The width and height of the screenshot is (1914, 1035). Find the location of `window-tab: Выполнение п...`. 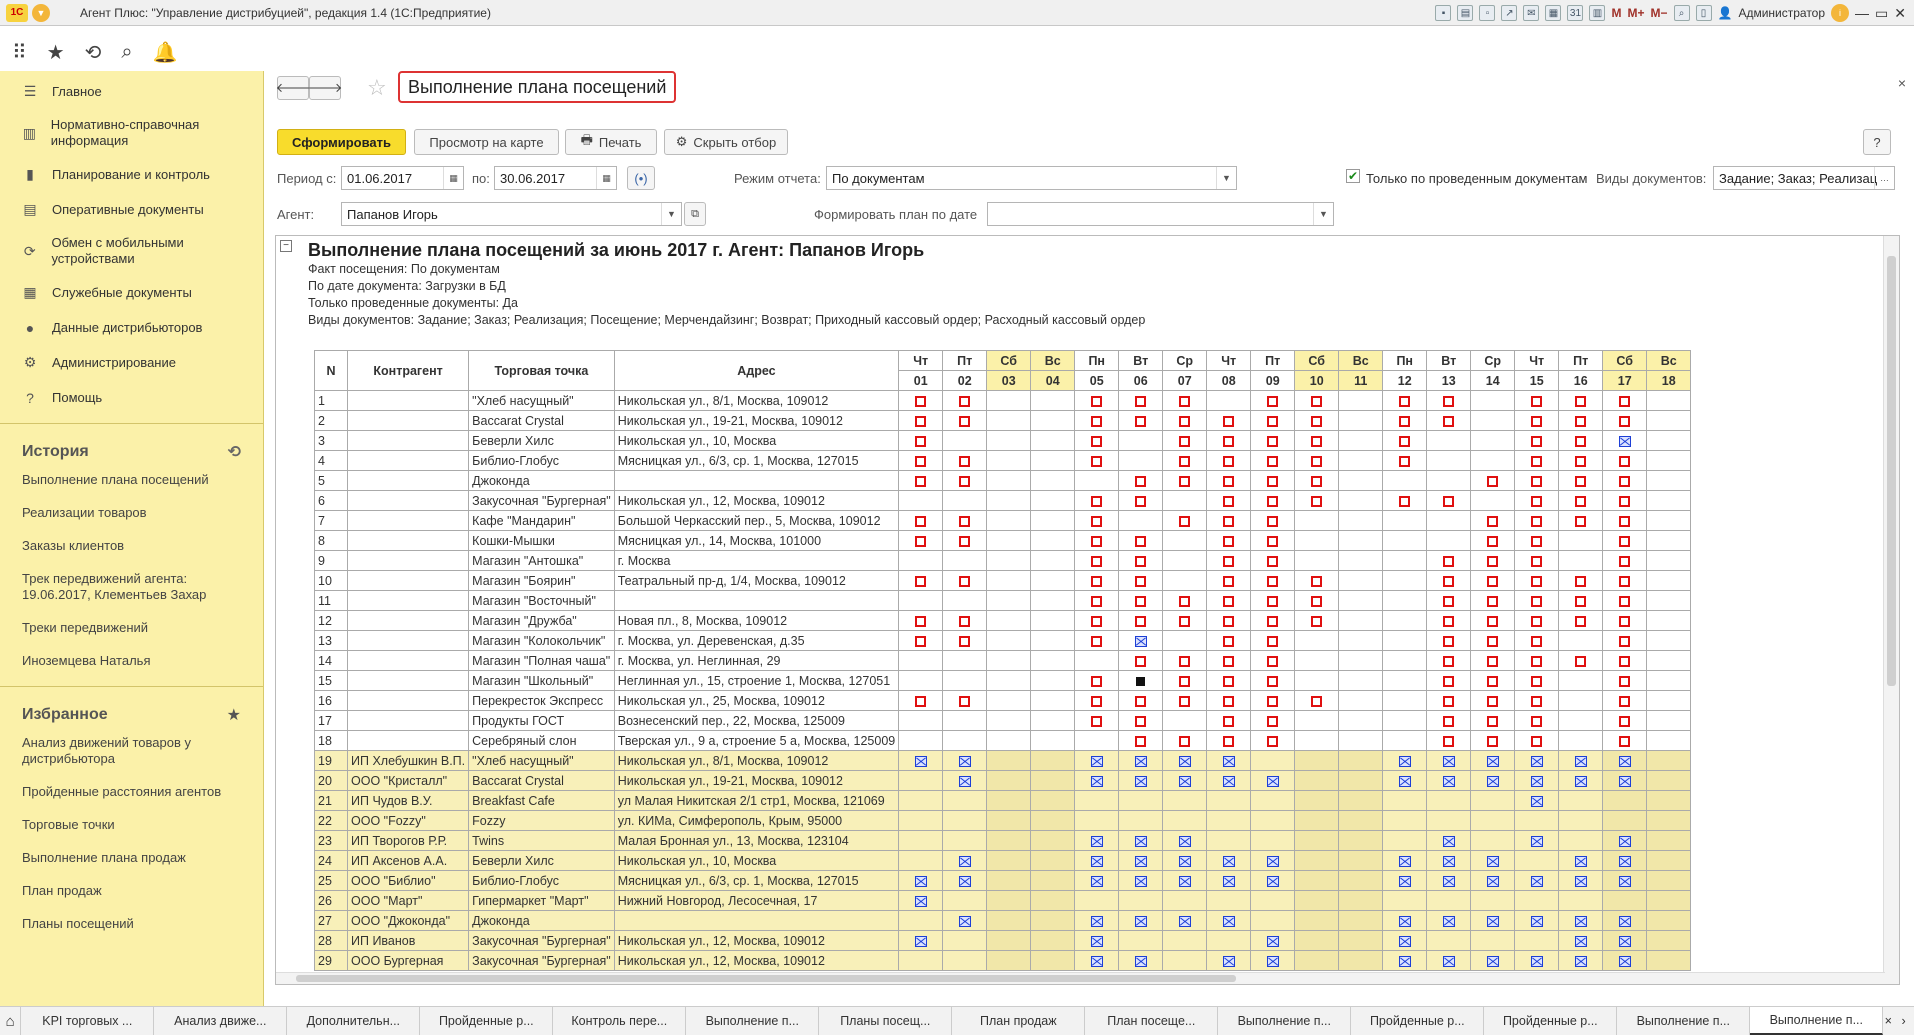

window-tab: Выполнение п... is located at coordinates (1285, 1021).